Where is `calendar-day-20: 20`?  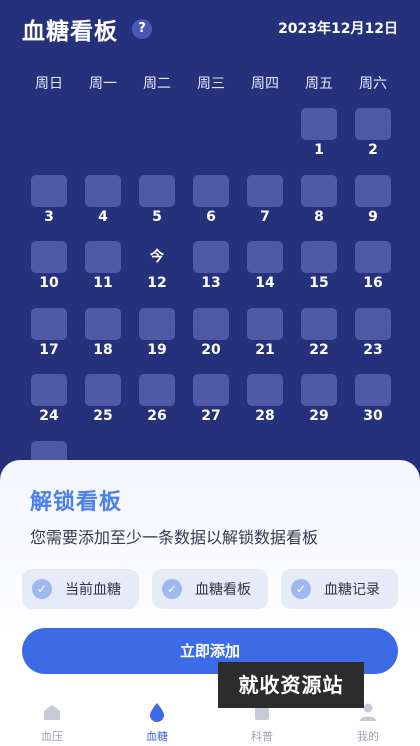
calendar-day-20: 20 is located at coordinates (211, 337).